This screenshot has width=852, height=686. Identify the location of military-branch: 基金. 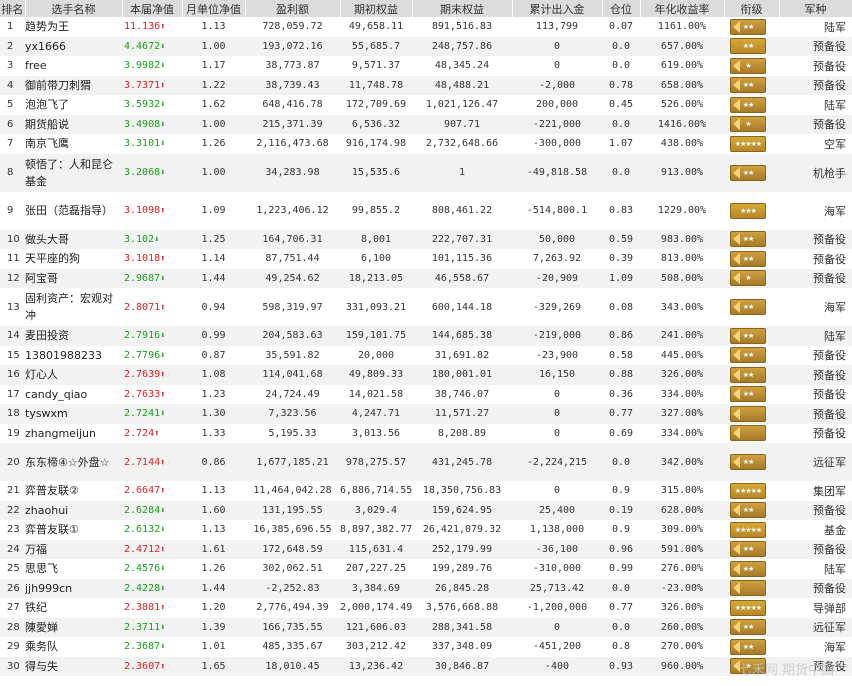
(835, 530).